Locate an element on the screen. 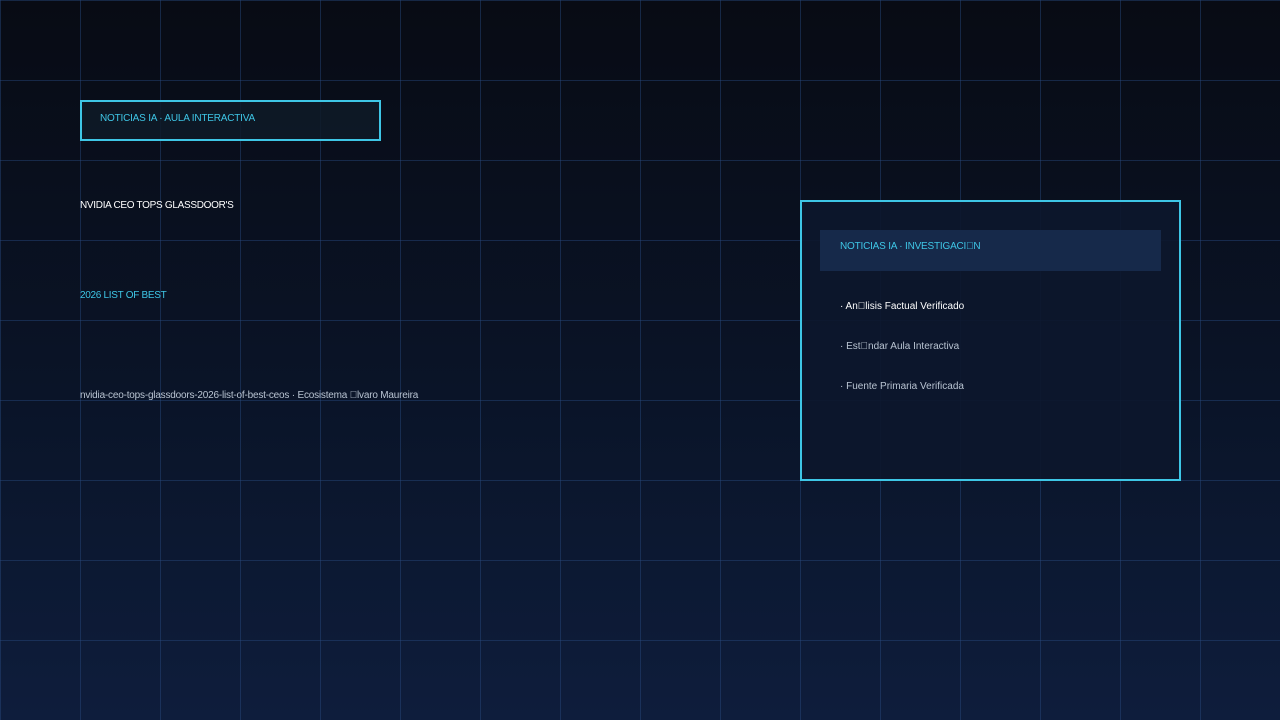 The image size is (1280, 720). research-panel-header: NOTICIAS IA · INVESTIGACI N is located at coordinates (990, 250).